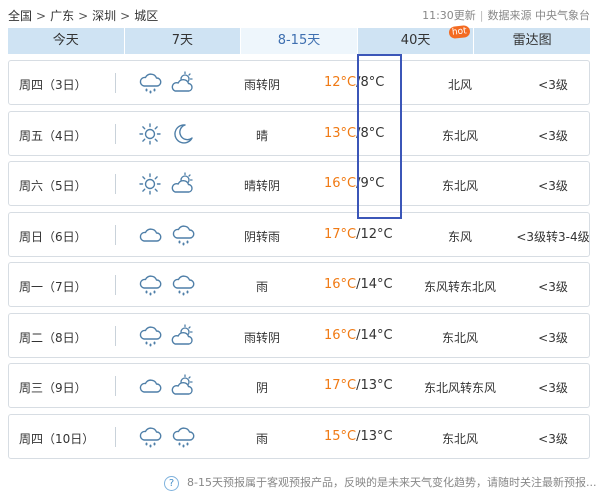  I want to click on breadcrumb: 全国 > 广东 > 深圳 > 城区, so click(83, 15).